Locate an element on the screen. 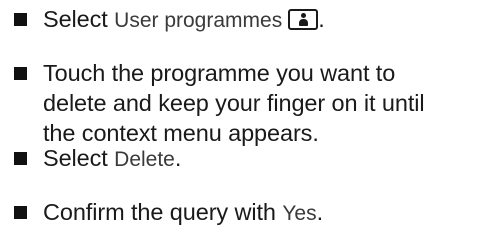 Image resolution: width=478 pixels, height=240 pixels. step-body: Confirm the query with is located at coordinates (159, 212).